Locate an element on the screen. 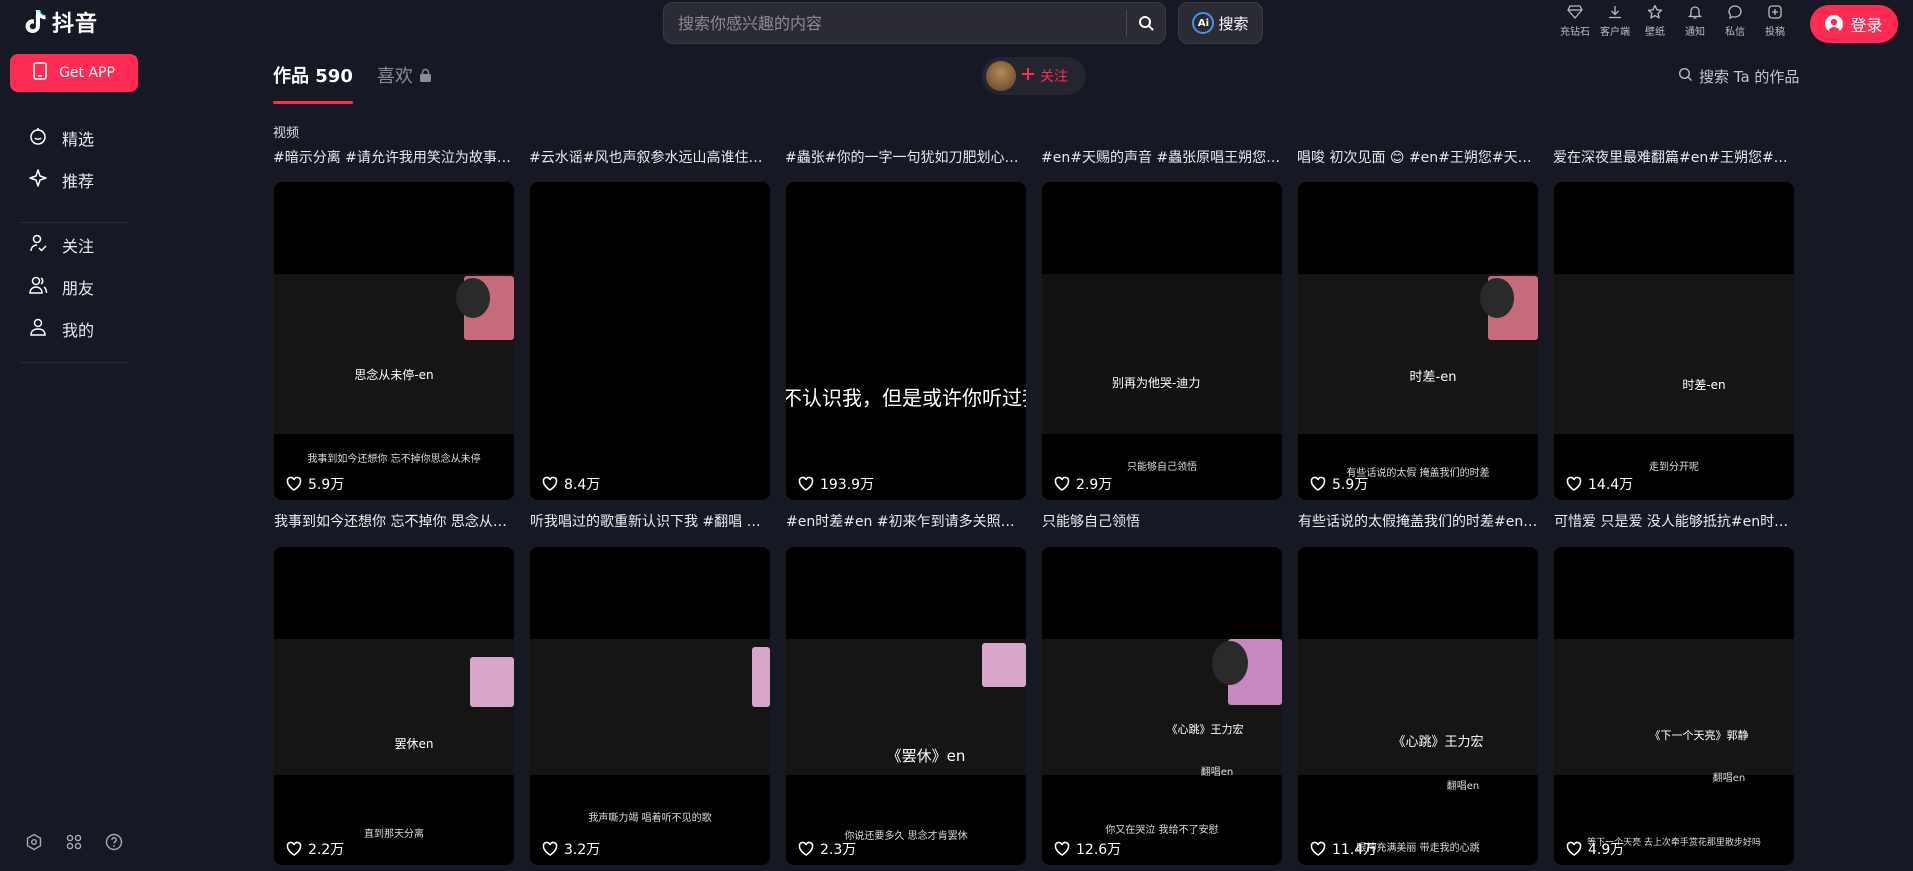  like-count-value: 14.4万 is located at coordinates (1611, 485).